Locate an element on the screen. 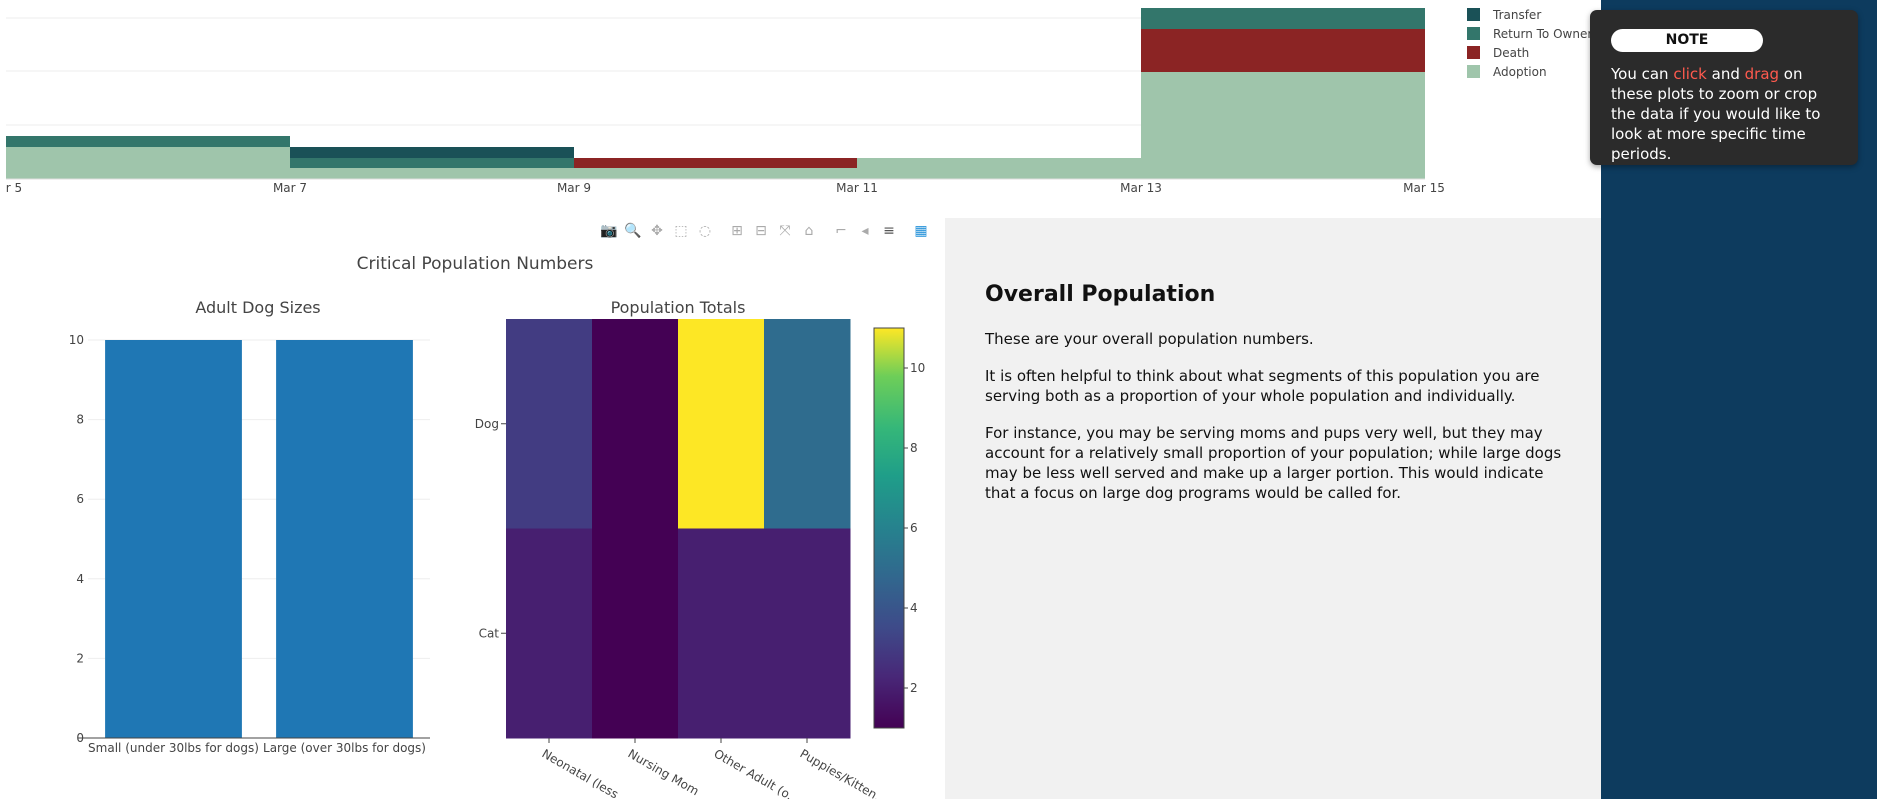 The image size is (1877, 799). bar-y-tick-label: 2 is located at coordinates (80, 658).